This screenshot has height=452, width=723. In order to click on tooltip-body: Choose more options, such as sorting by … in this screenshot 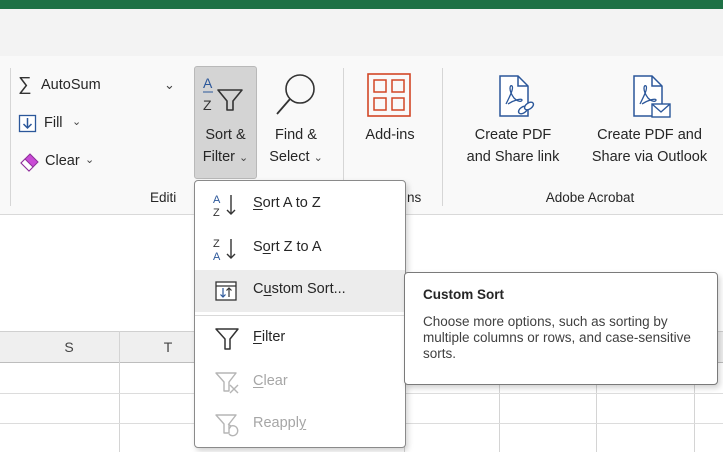, I will do `click(557, 337)`.